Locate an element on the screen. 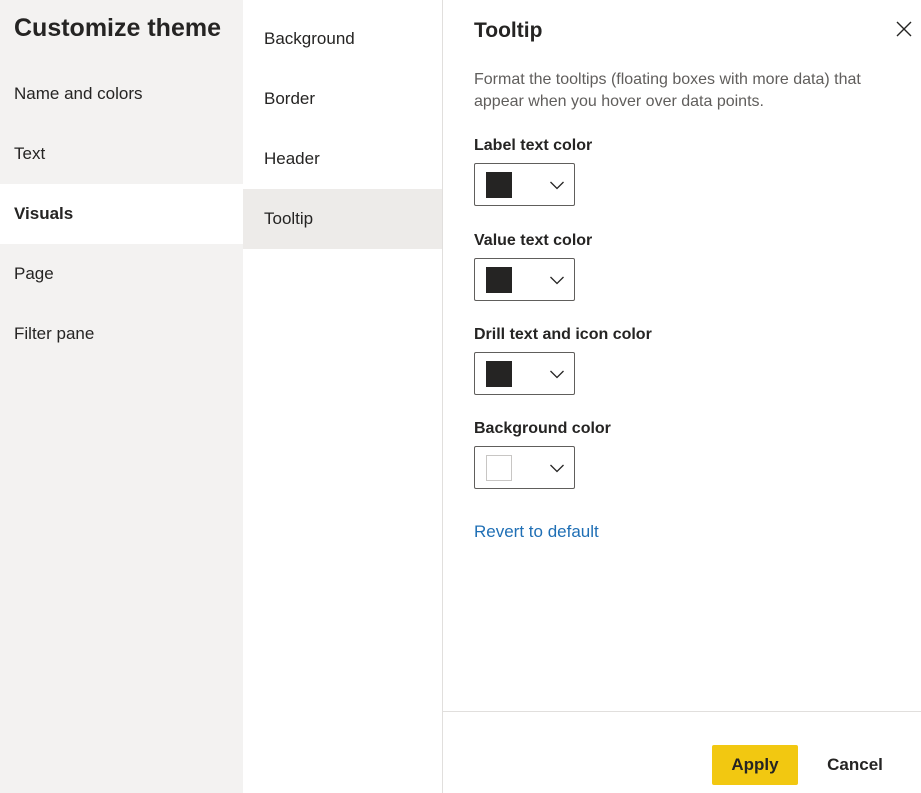 This screenshot has height=793, width=921. section-title: Tooltip is located at coordinates (508, 30).